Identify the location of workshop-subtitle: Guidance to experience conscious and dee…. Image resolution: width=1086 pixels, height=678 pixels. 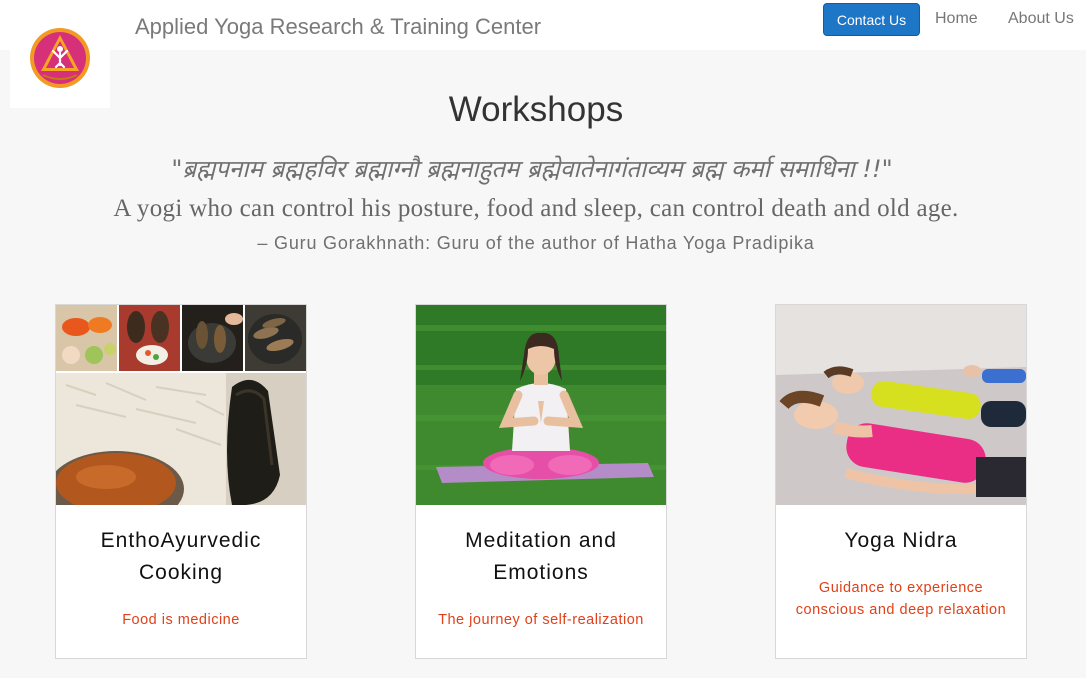
(901, 599).